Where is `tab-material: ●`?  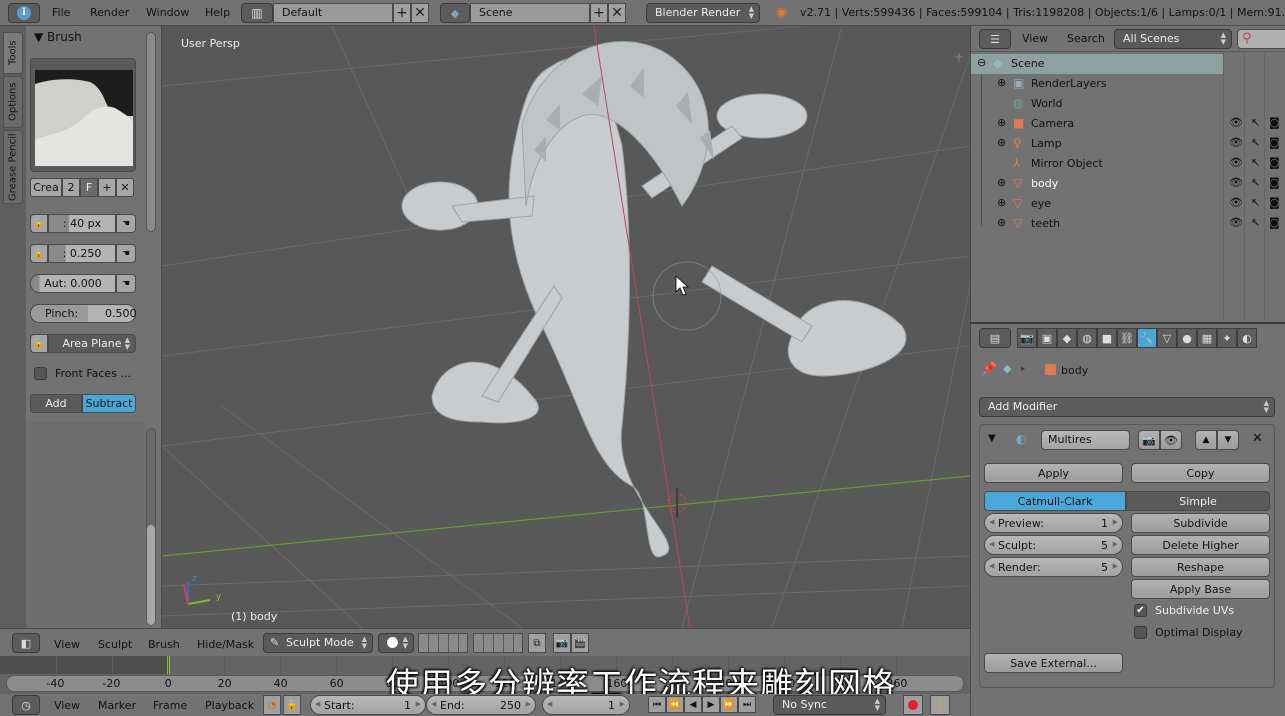
tab-material: ● is located at coordinates (1187, 338).